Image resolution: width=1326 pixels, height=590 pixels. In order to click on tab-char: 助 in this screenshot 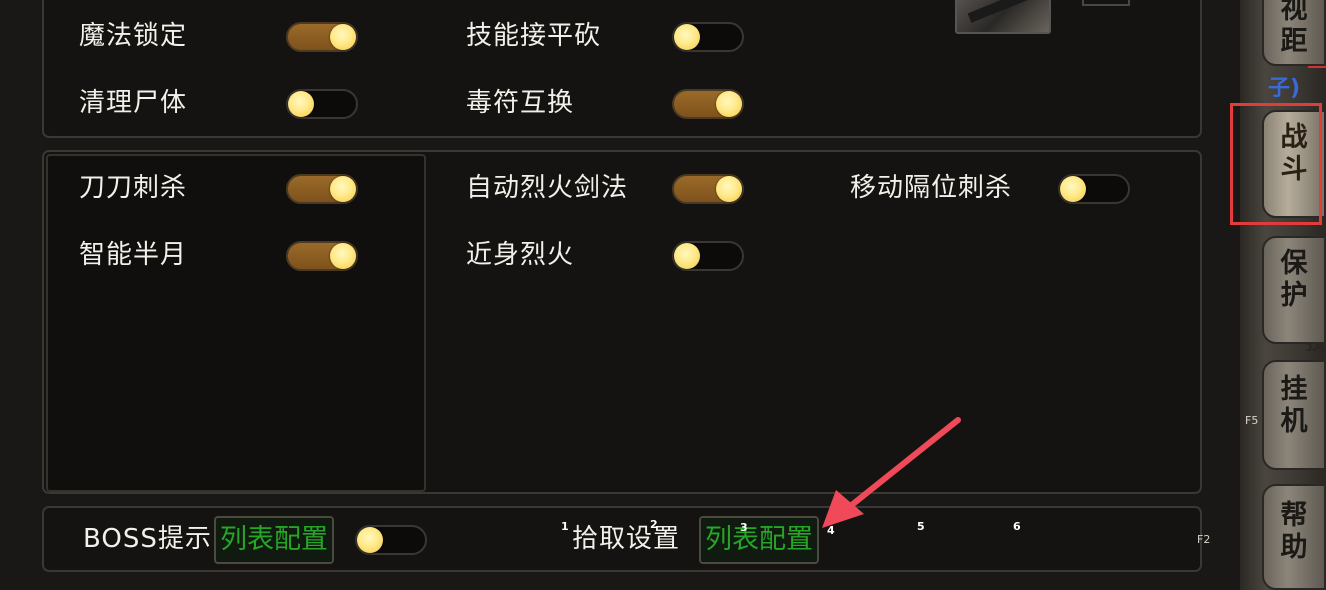, I will do `click(1294, 547)`.